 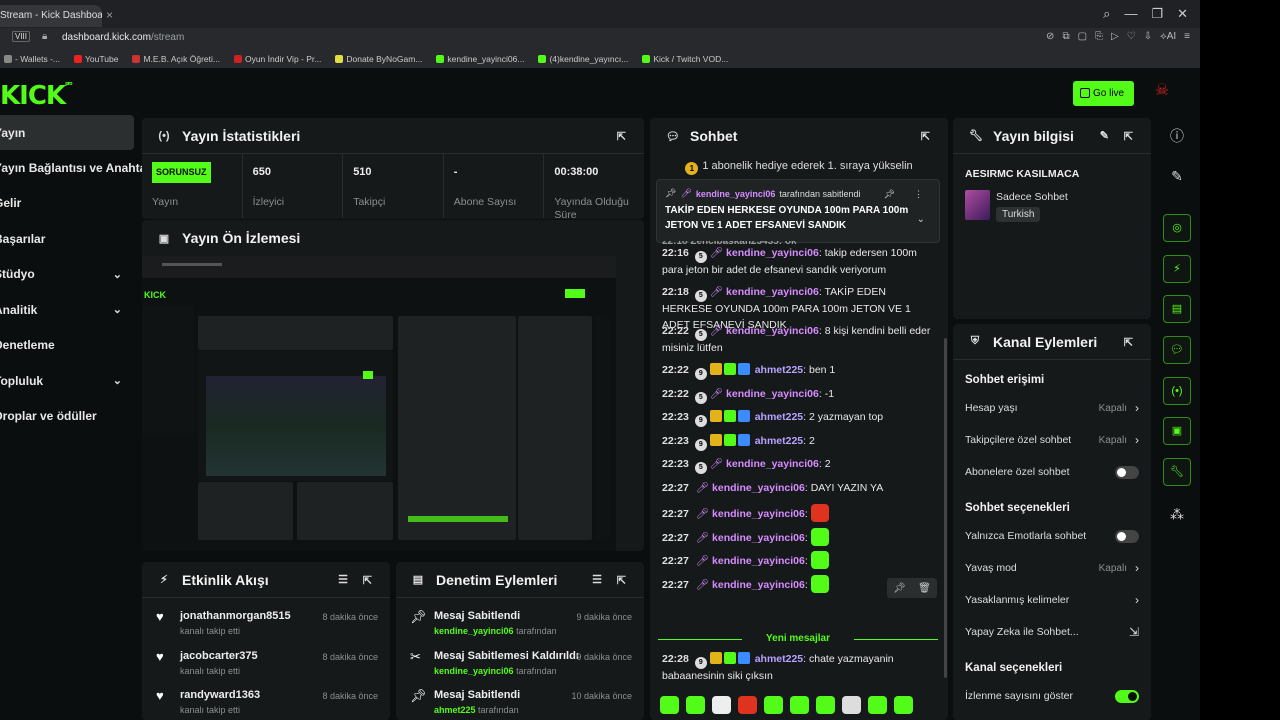 I want to click on chat-message: 22:23 5 🎤︎ kendine_yayinci06: 2, so click(x=799, y=465).